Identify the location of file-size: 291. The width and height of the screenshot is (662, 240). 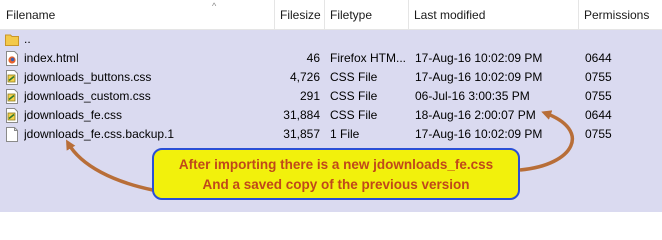
(309, 96).